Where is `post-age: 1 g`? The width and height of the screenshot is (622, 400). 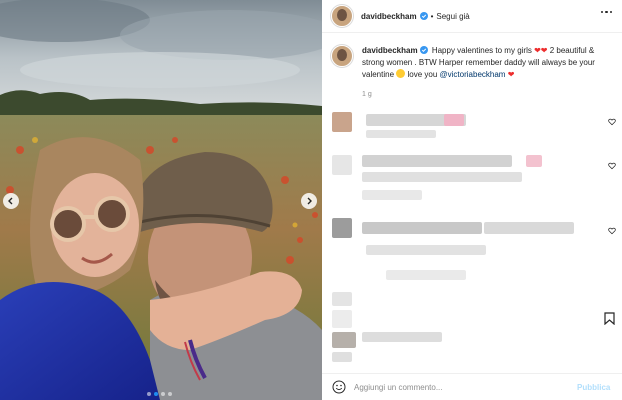
post-age: 1 g is located at coordinates (367, 94).